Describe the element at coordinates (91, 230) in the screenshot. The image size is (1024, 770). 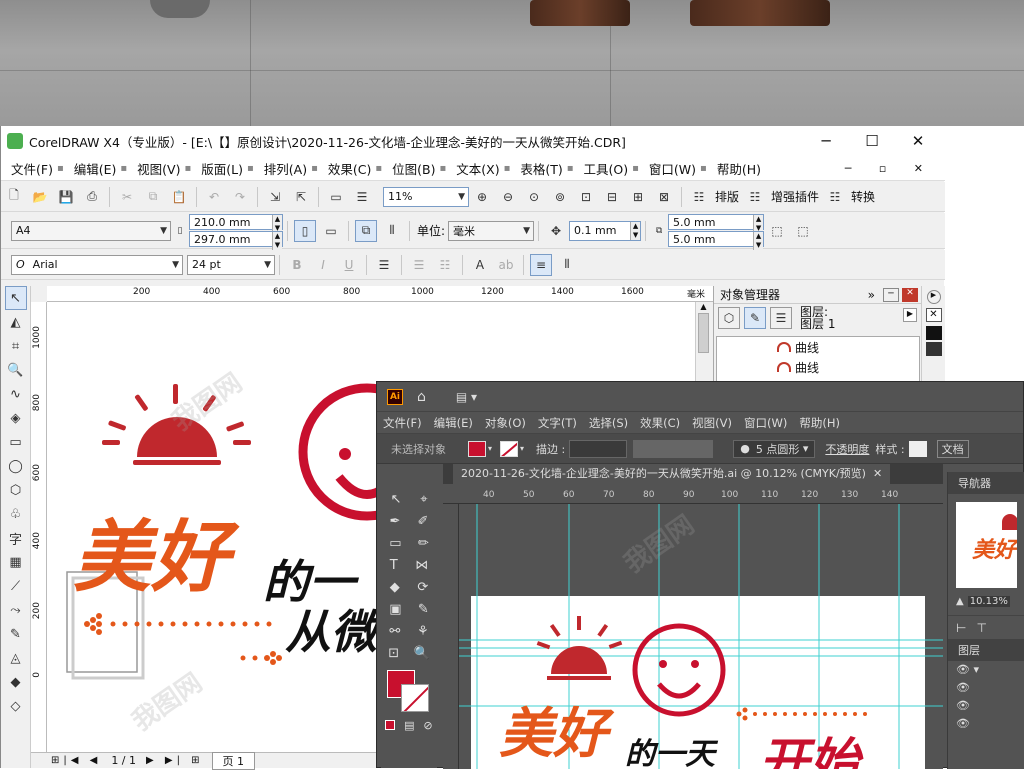
I see `page-size-select: A4 ▼` at that location.